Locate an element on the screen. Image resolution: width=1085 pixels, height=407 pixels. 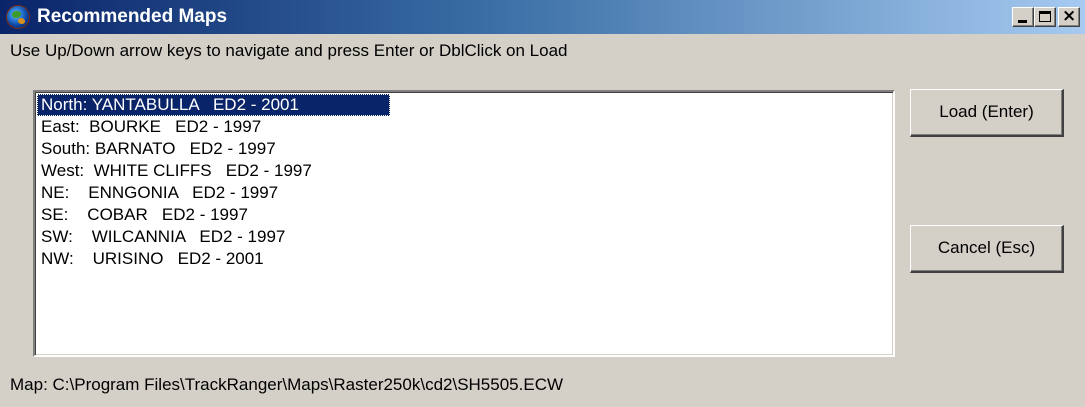
cancel-button: Cancel (Esc) is located at coordinates (987, 249).